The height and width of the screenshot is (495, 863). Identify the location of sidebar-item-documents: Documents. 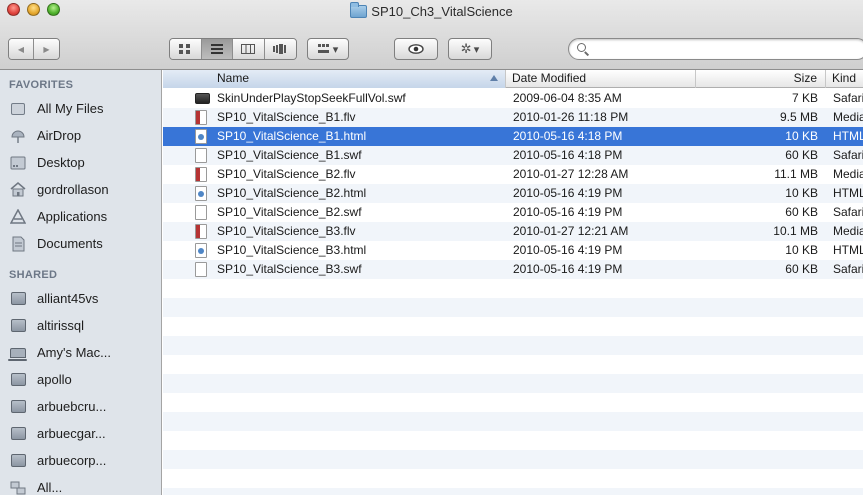
(80, 243).